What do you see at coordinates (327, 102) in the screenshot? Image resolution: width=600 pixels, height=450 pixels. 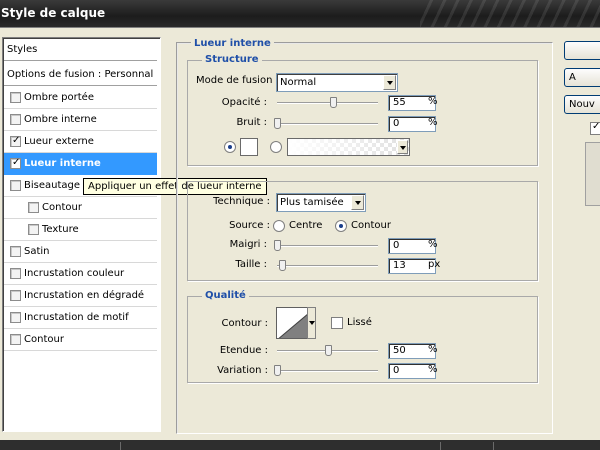 I see `opacity-slider` at bounding box center [327, 102].